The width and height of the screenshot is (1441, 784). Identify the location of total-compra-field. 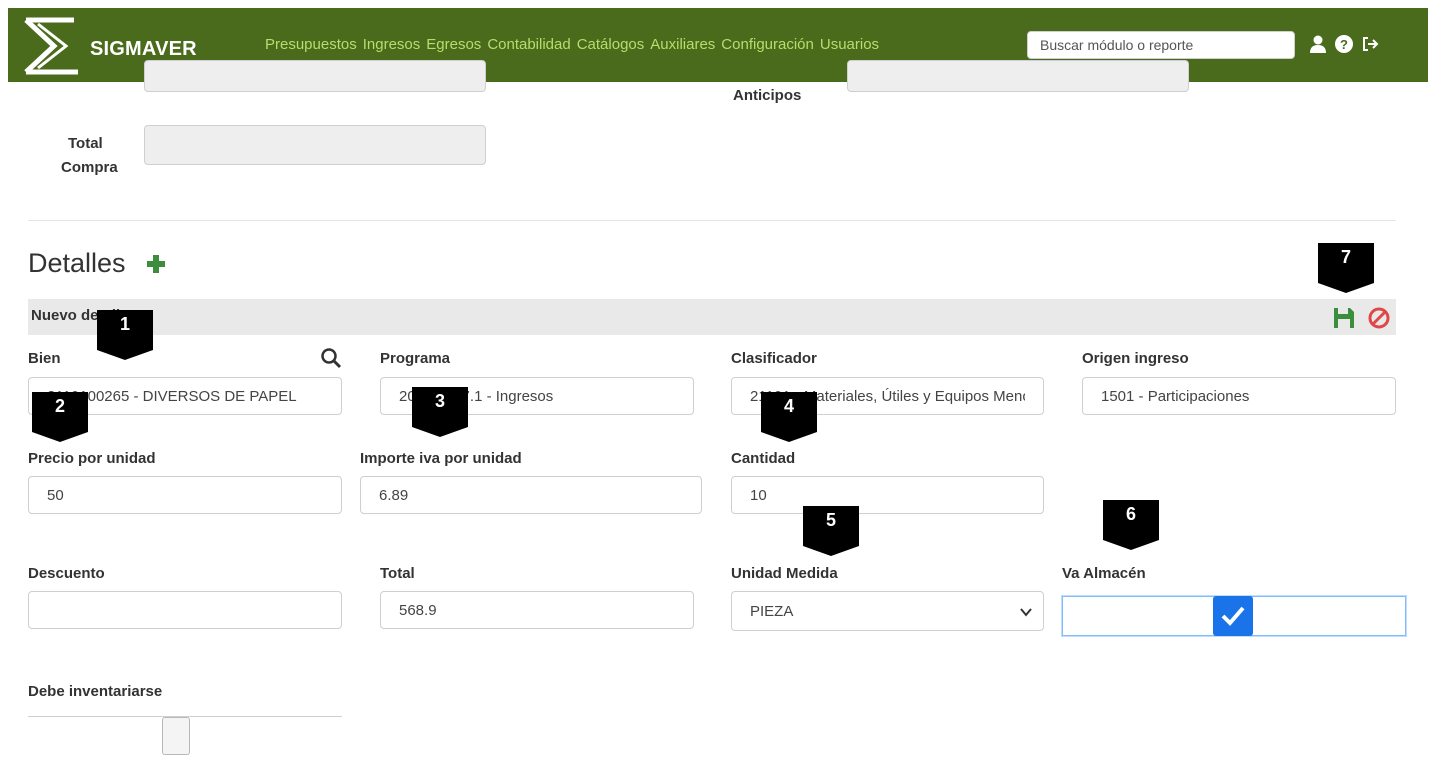
(315, 145).